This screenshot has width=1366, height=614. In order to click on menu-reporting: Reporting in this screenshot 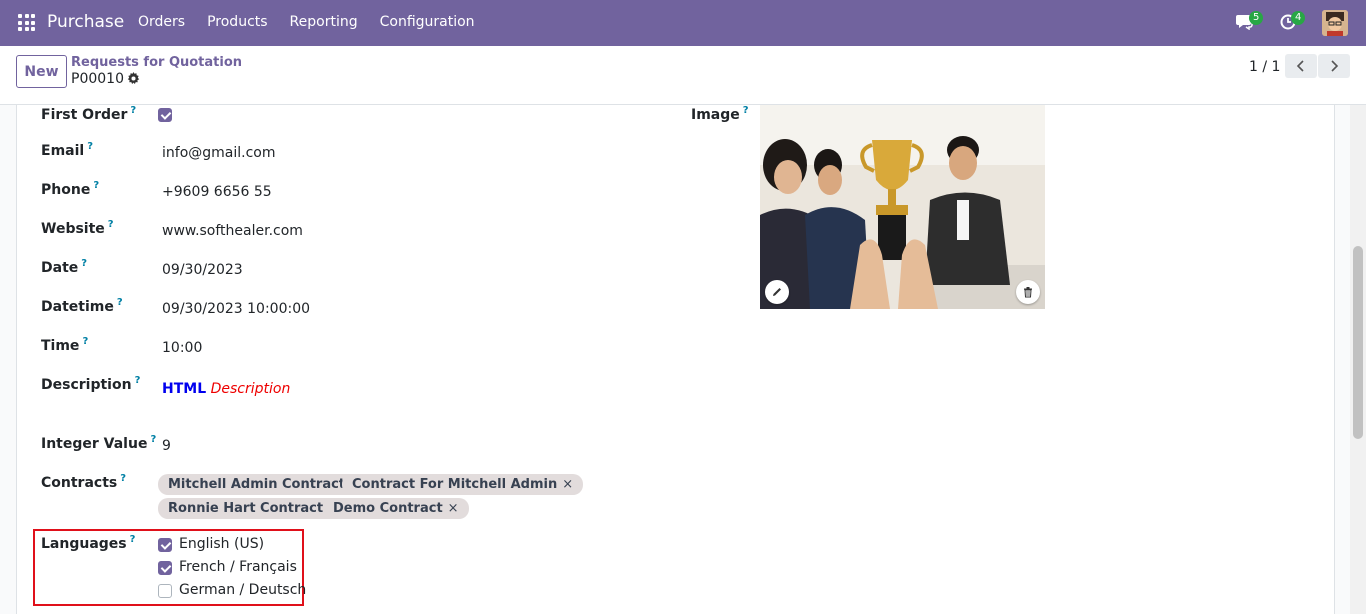, I will do `click(324, 22)`.